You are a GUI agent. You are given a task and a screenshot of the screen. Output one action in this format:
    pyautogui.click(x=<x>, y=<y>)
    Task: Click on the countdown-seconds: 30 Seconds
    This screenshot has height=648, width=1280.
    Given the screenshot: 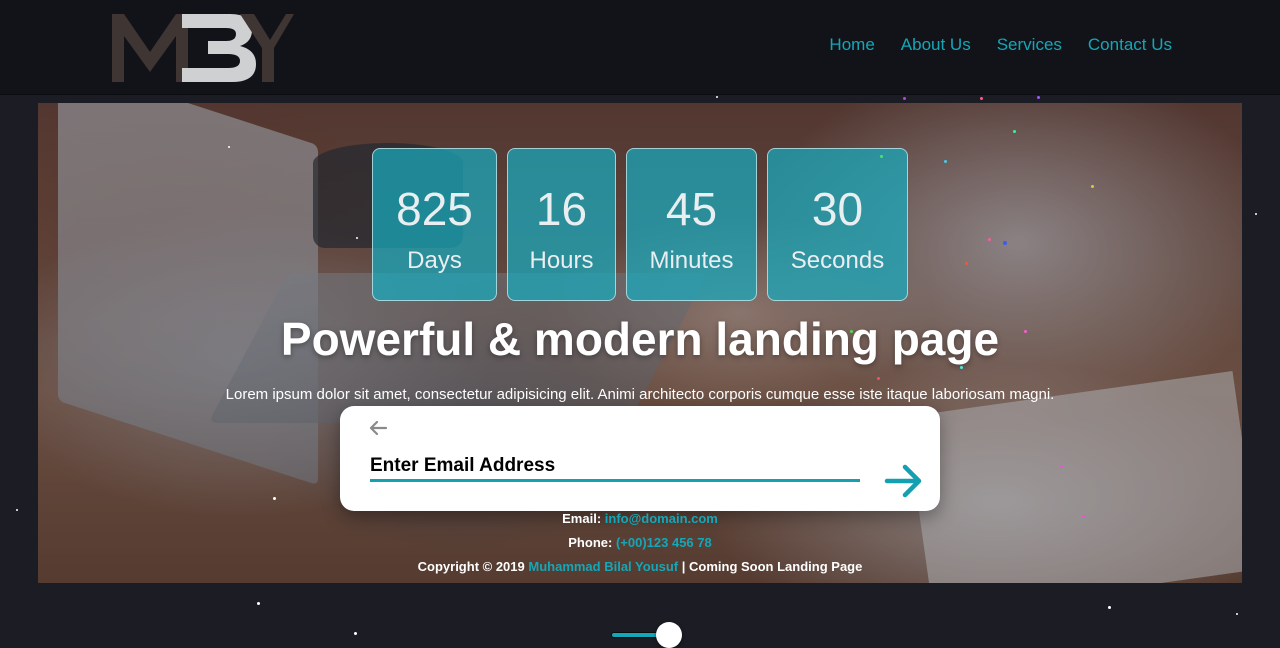 What is the action you would take?
    pyautogui.click(x=837, y=224)
    